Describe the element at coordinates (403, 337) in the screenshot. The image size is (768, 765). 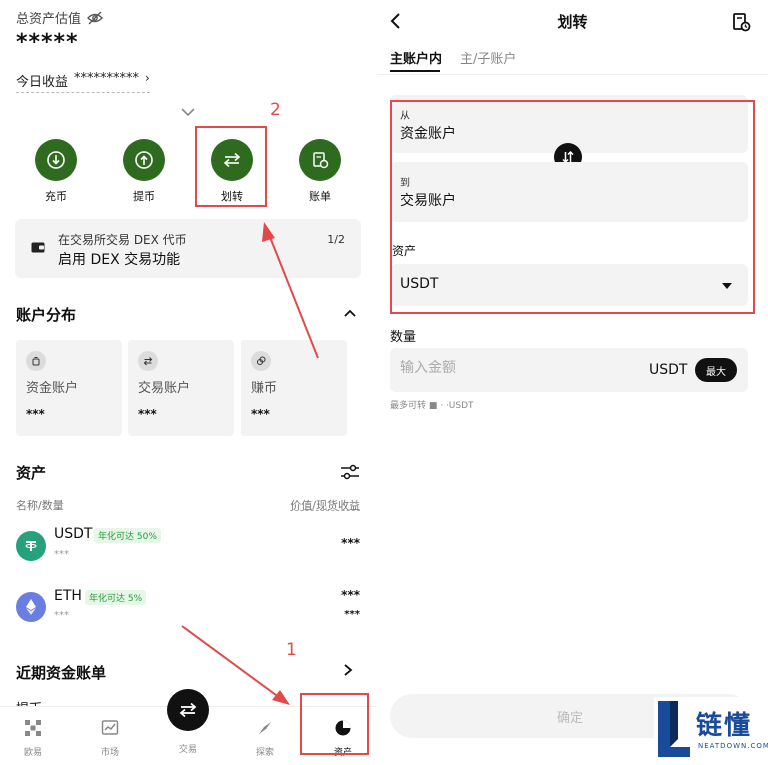
I see `quantity-label: 数量` at that location.